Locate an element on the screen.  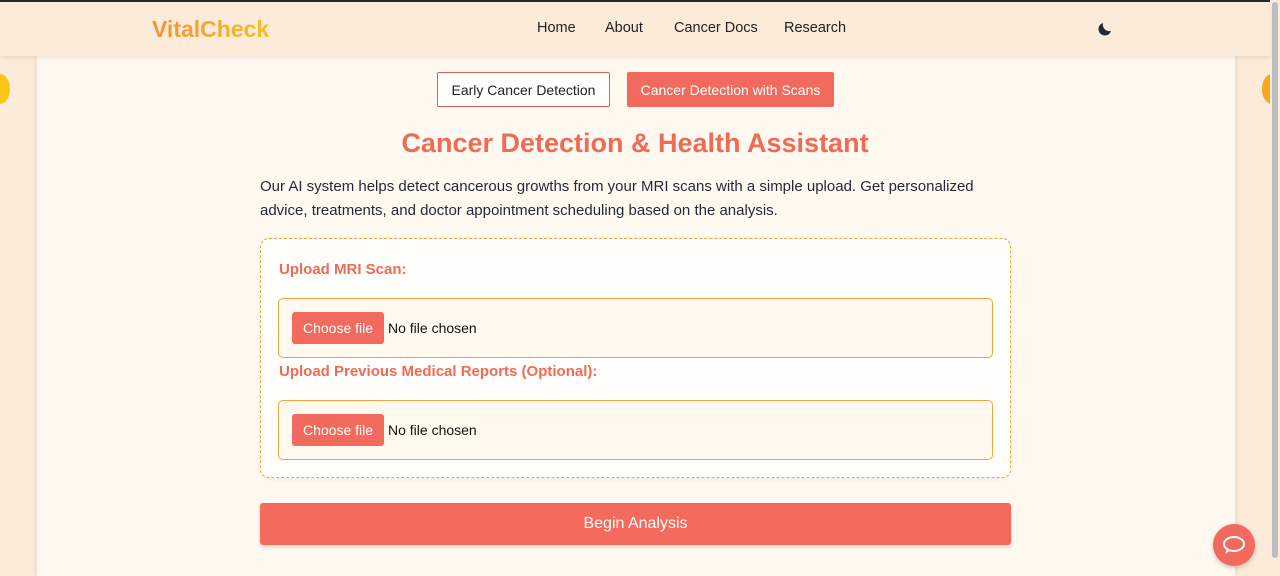
begin-analysis-button: Begin Analysis is located at coordinates (635, 524).